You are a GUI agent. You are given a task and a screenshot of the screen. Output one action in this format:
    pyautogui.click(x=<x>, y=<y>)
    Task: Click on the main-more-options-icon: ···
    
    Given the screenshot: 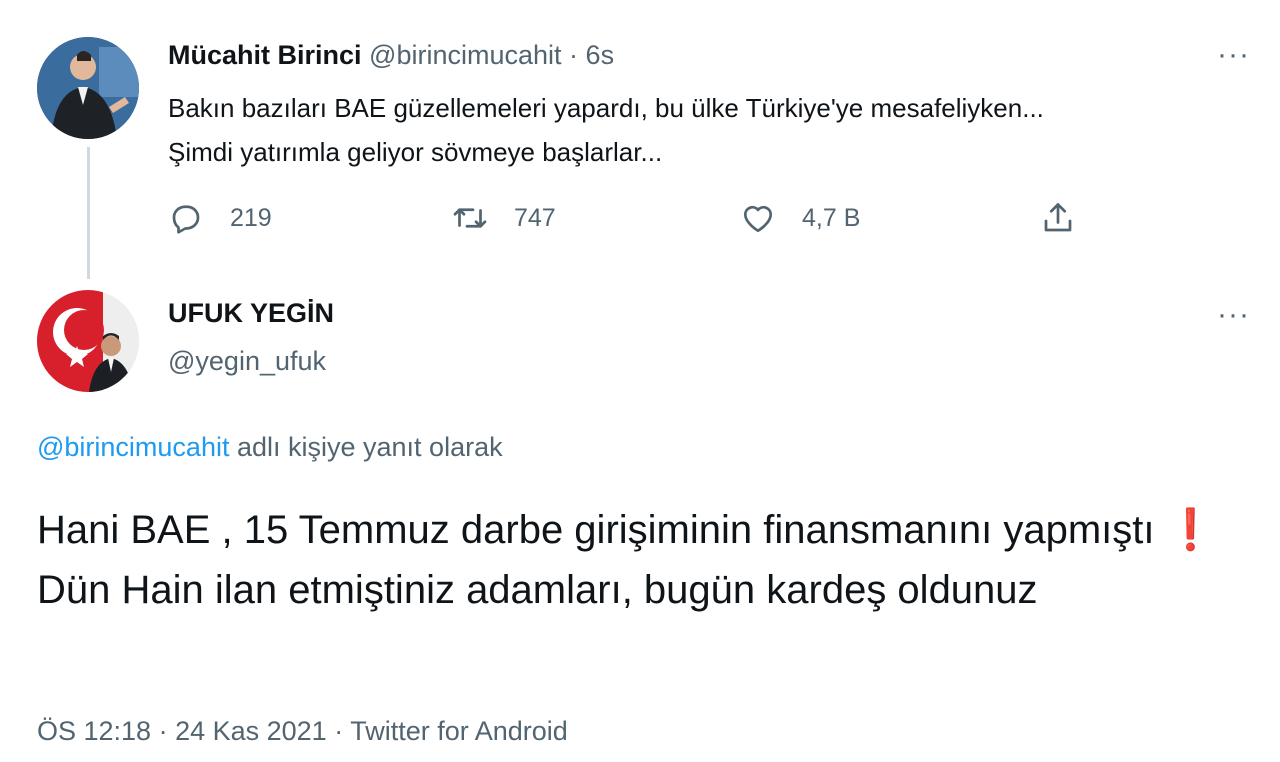 What is the action you would take?
    pyautogui.click(x=1233, y=315)
    